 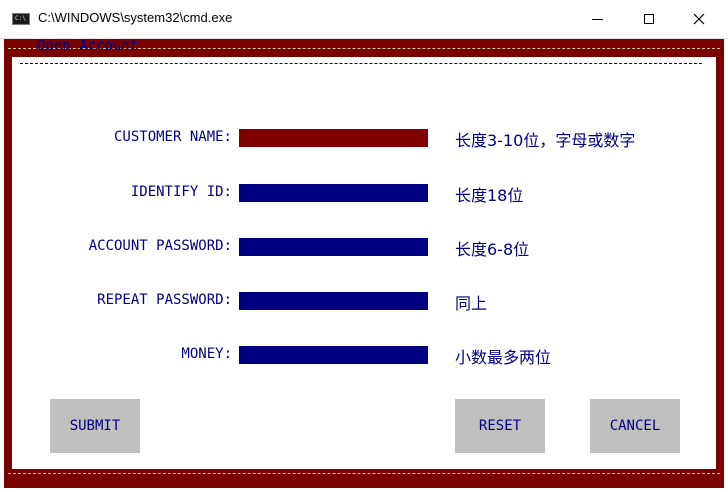 I want to click on reset-button: RESET, so click(x=500, y=426).